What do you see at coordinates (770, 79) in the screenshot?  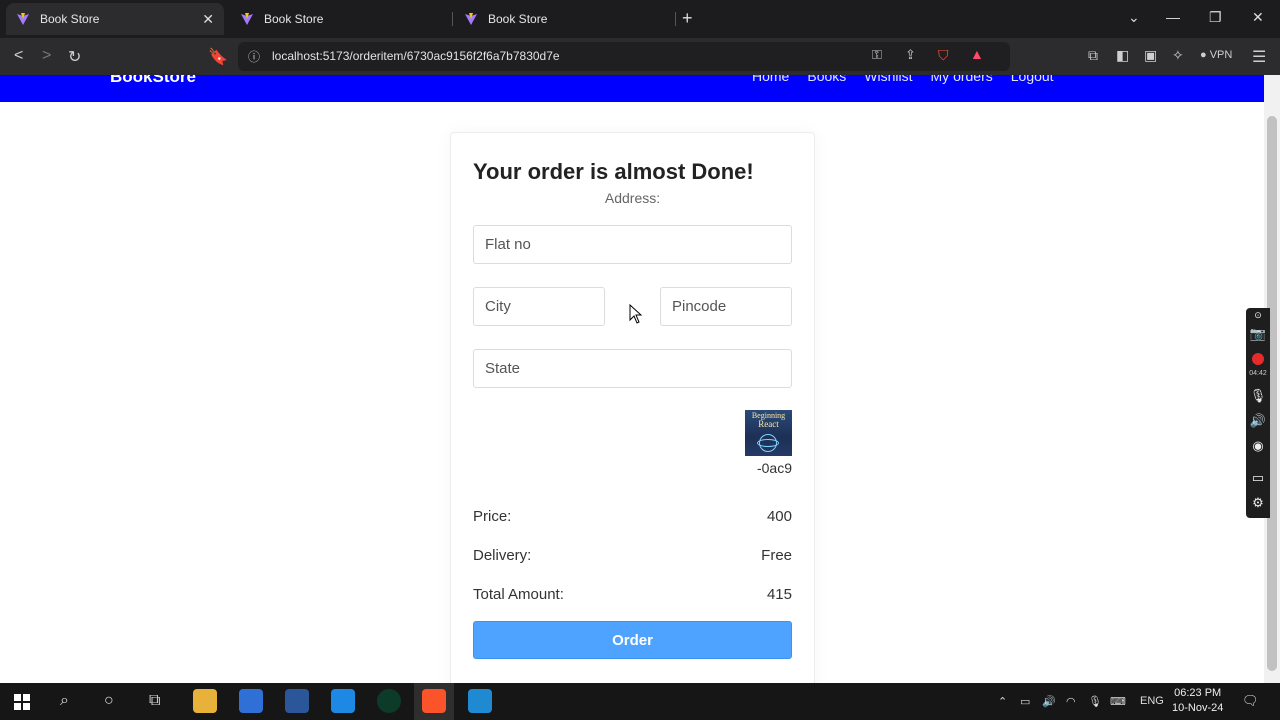 I see `nav-link-home: Home` at bounding box center [770, 79].